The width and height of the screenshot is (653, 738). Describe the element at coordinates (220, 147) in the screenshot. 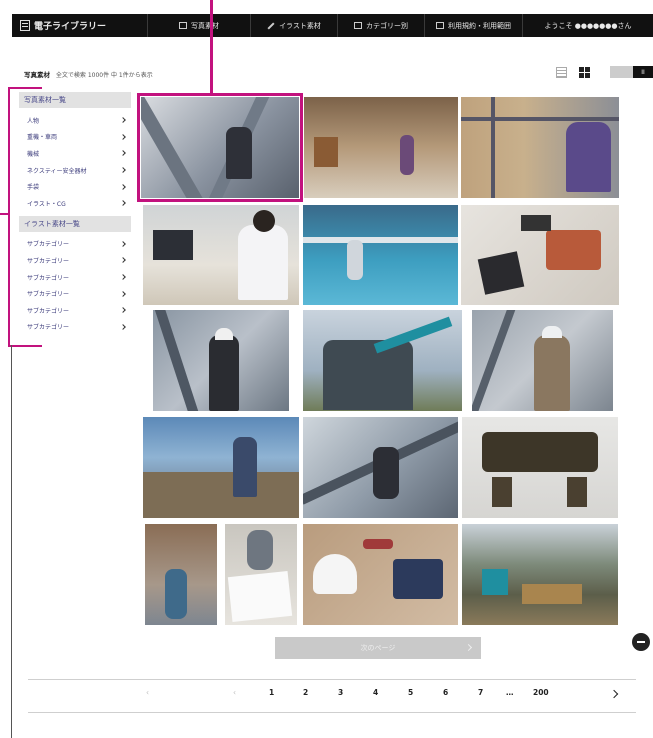

I see `selected-photo-highlight` at that location.